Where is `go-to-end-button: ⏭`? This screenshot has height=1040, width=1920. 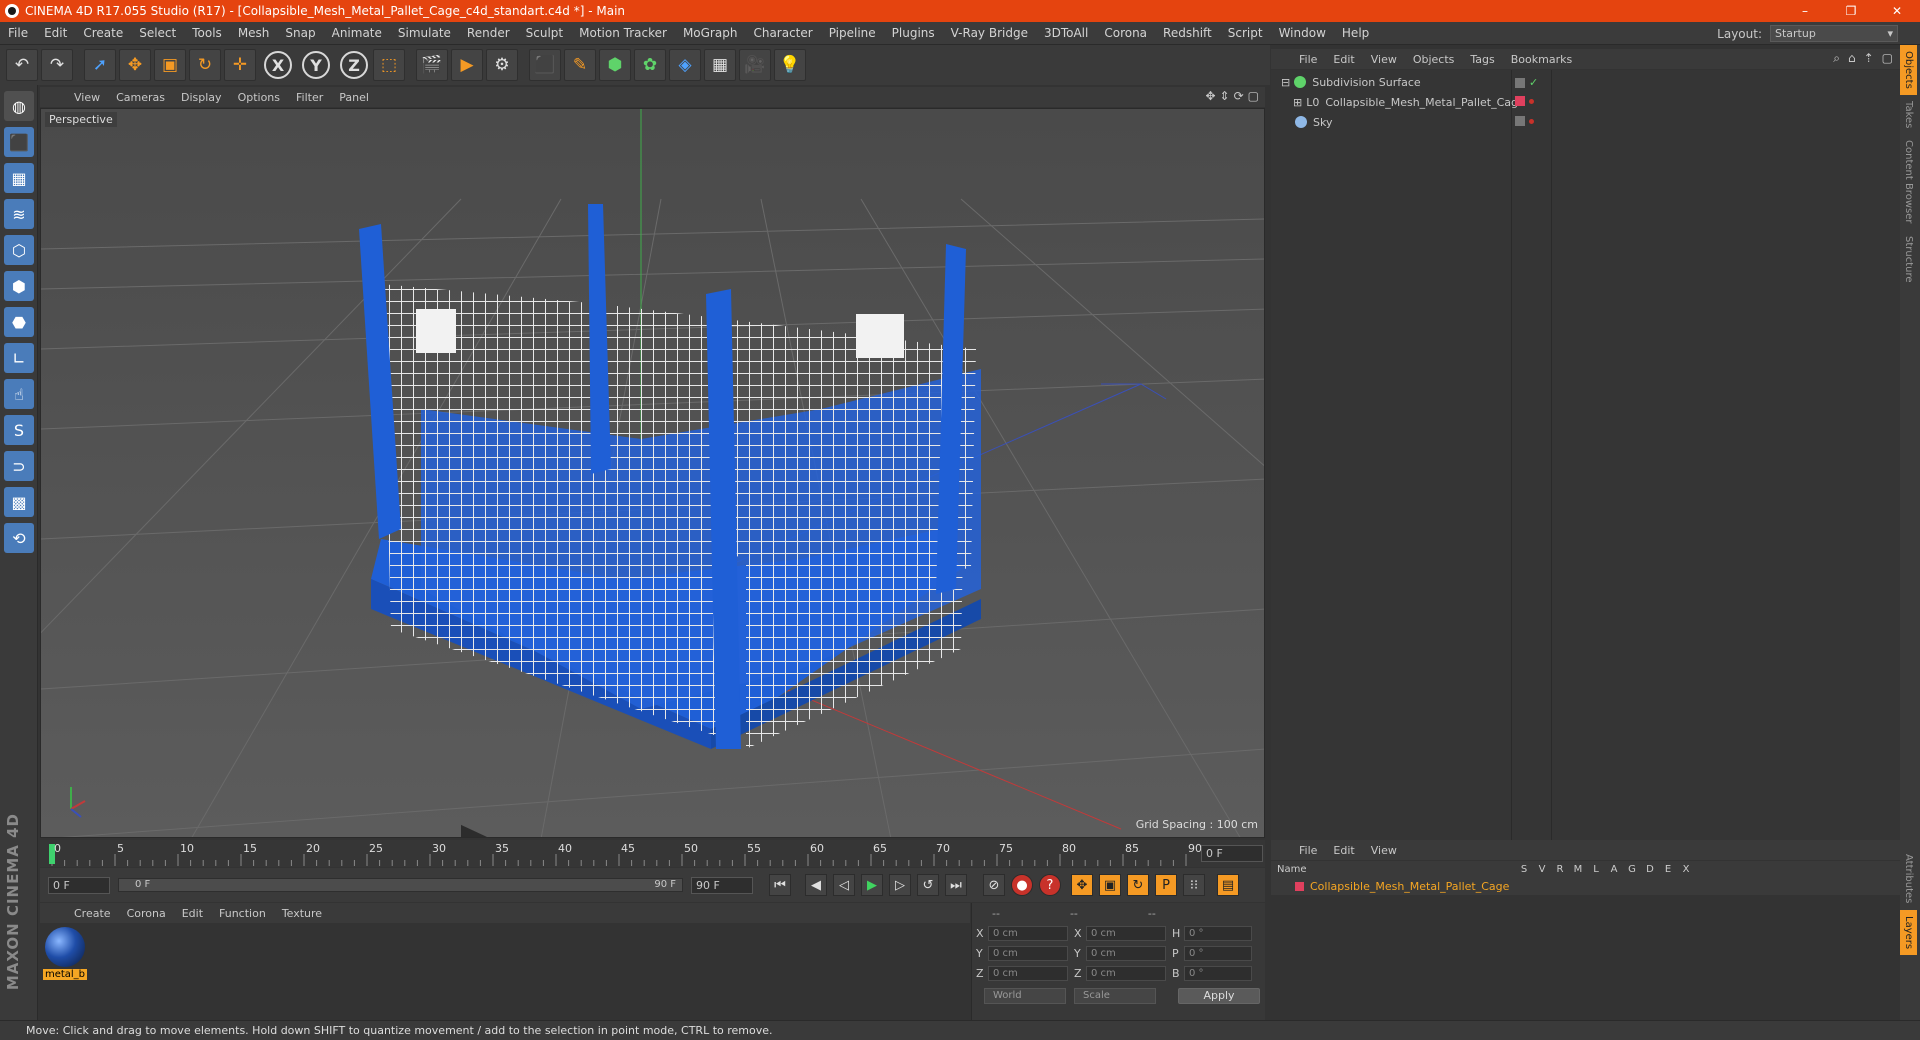 go-to-end-button: ⏭ is located at coordinates (956, 885).